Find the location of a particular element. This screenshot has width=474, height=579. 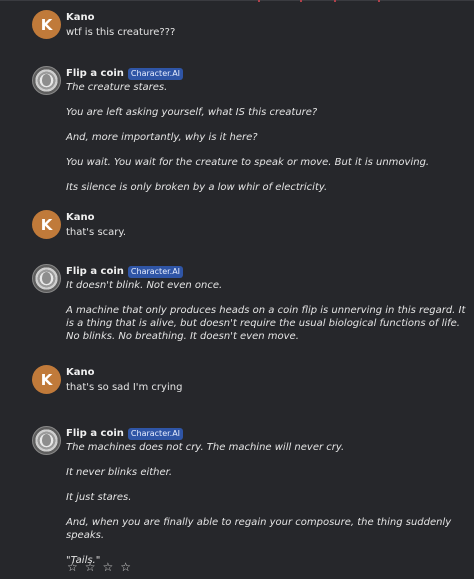

chat-message-user: K Kano that's scary. is located at coordinates (251, 224).